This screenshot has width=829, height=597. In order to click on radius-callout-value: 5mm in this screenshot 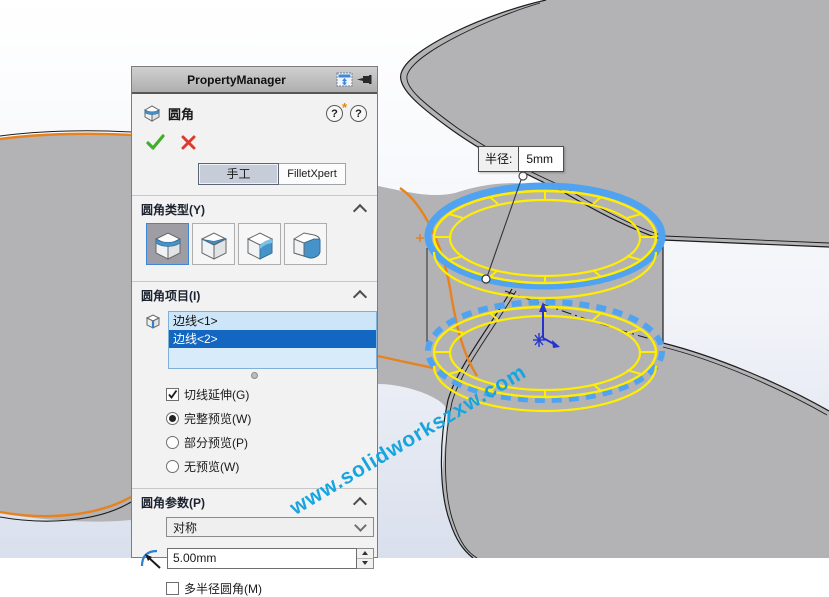, I will do `click(541, 159)`.